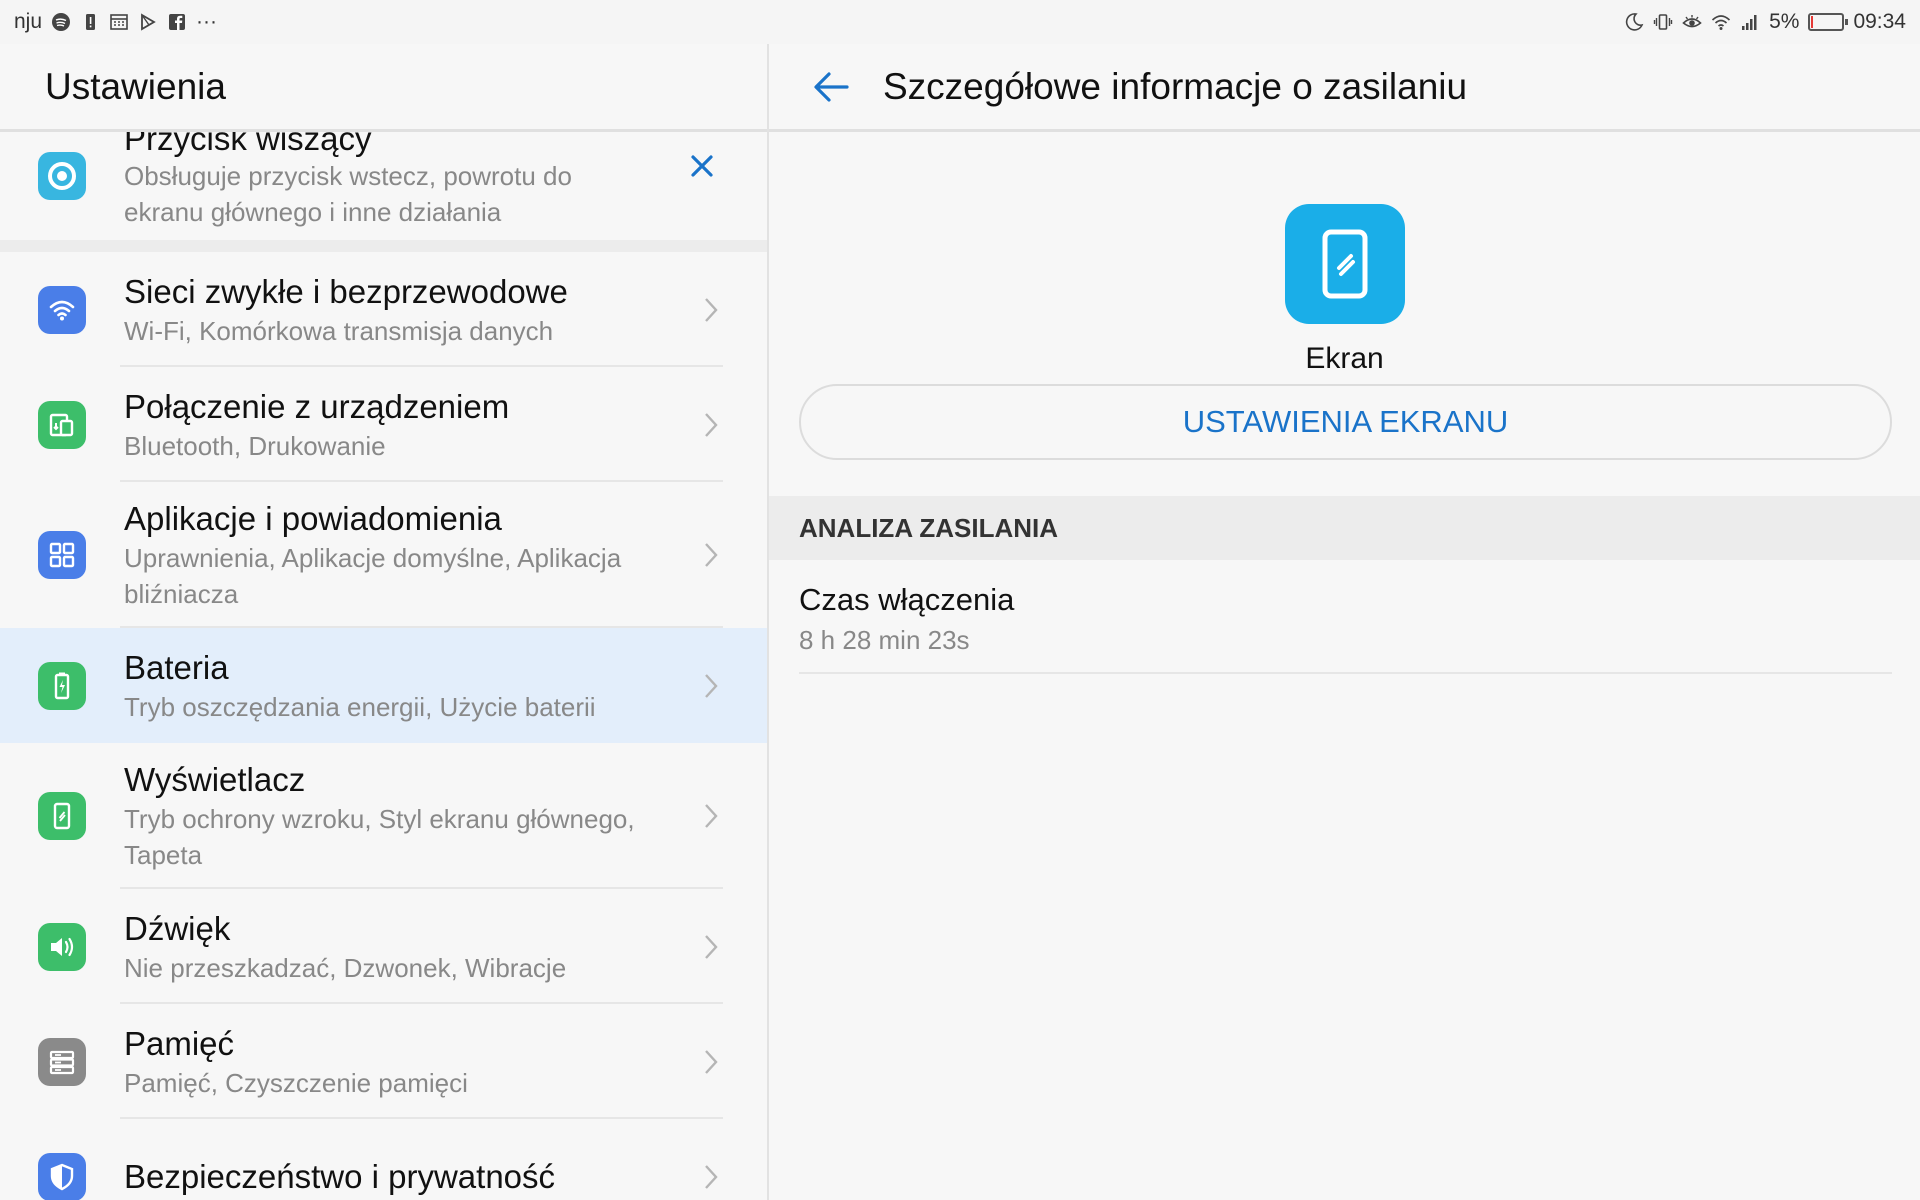 This screenshot has width=1920, height=1200. What do you see at coordinates (1812, 22) in the screenshot?
I see `battery-level-fill` at bounding box center [1812, 22].